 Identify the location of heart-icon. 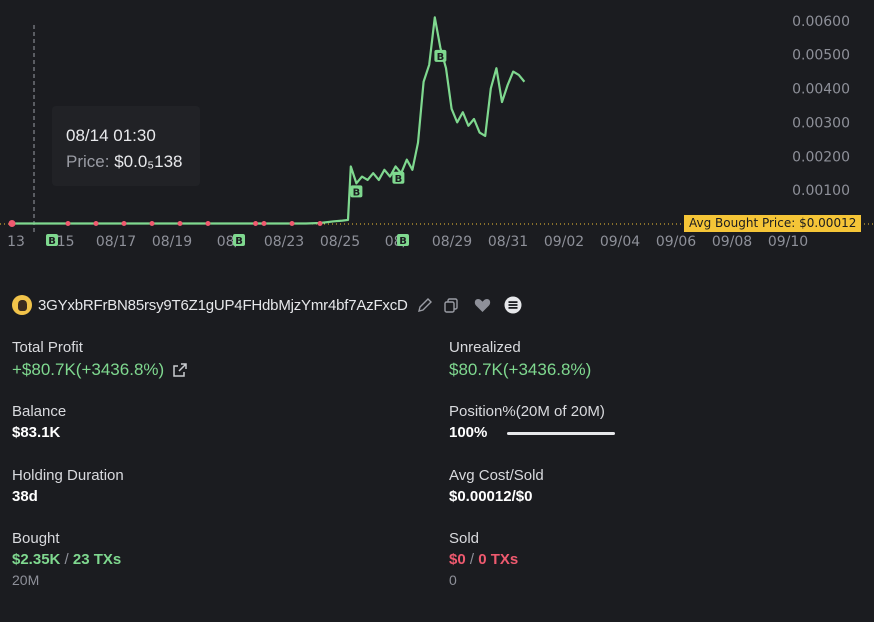
(483, 305).